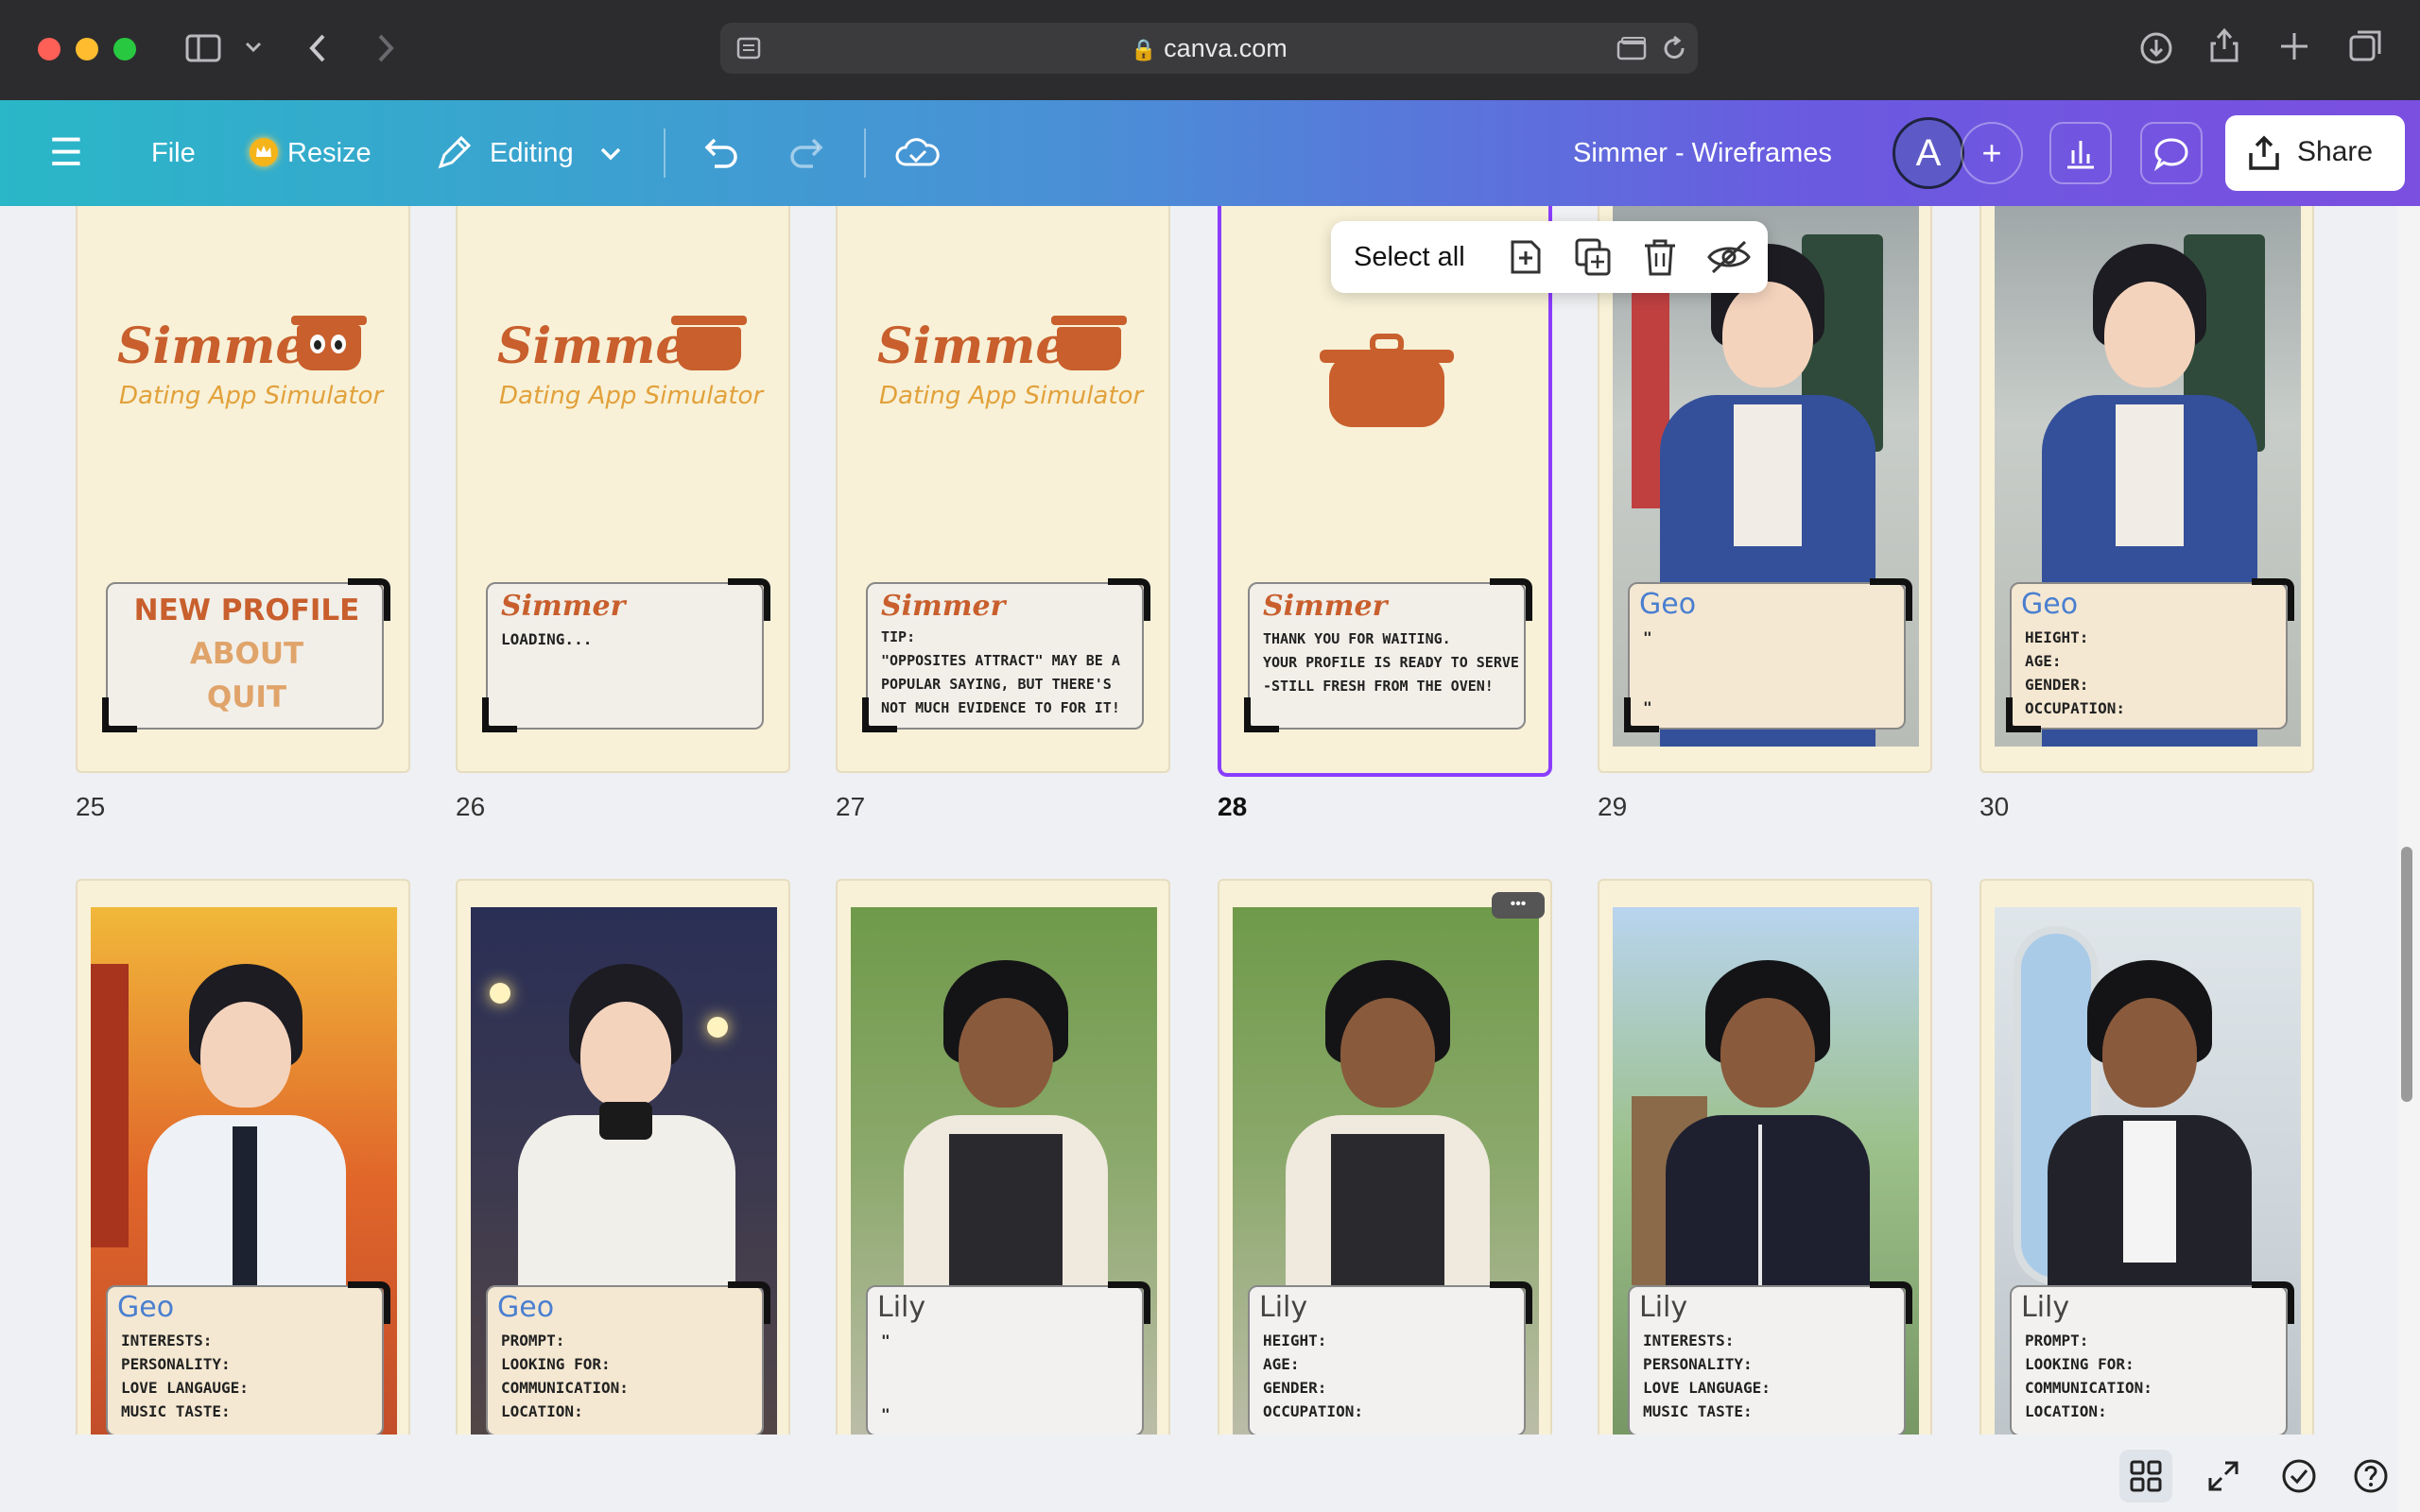 The image size is (2420, 1512). Describe the element at coordinates (318, 48) in the screenshot. I see `back-icon` at that location.